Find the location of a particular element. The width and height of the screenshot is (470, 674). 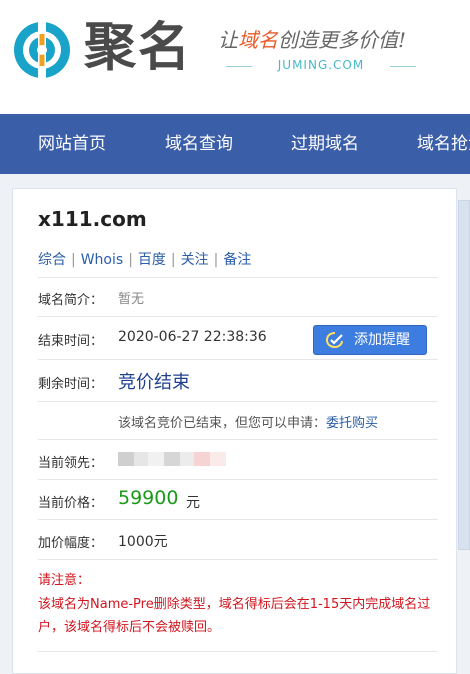

nav-item-home: 网站首页 is located at coordinates (72, 144).